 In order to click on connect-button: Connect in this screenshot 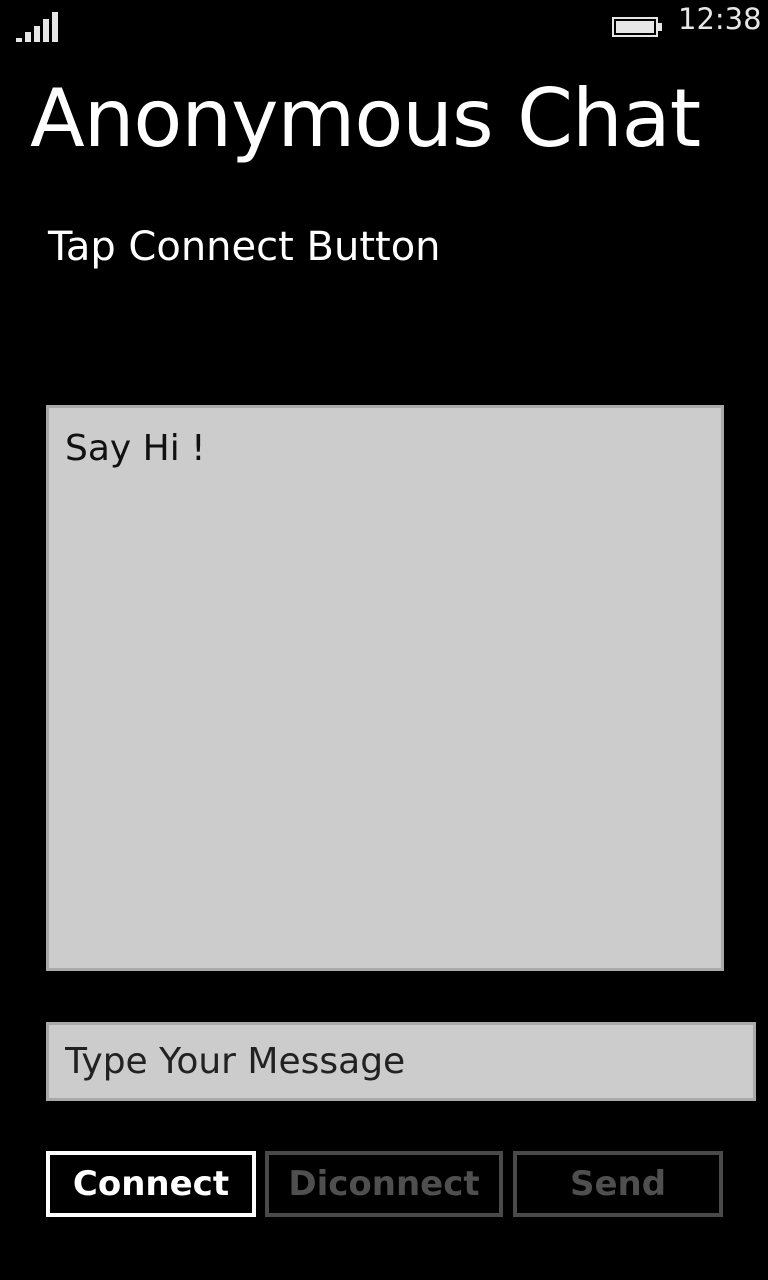, I will do `click(151, 1184)`.